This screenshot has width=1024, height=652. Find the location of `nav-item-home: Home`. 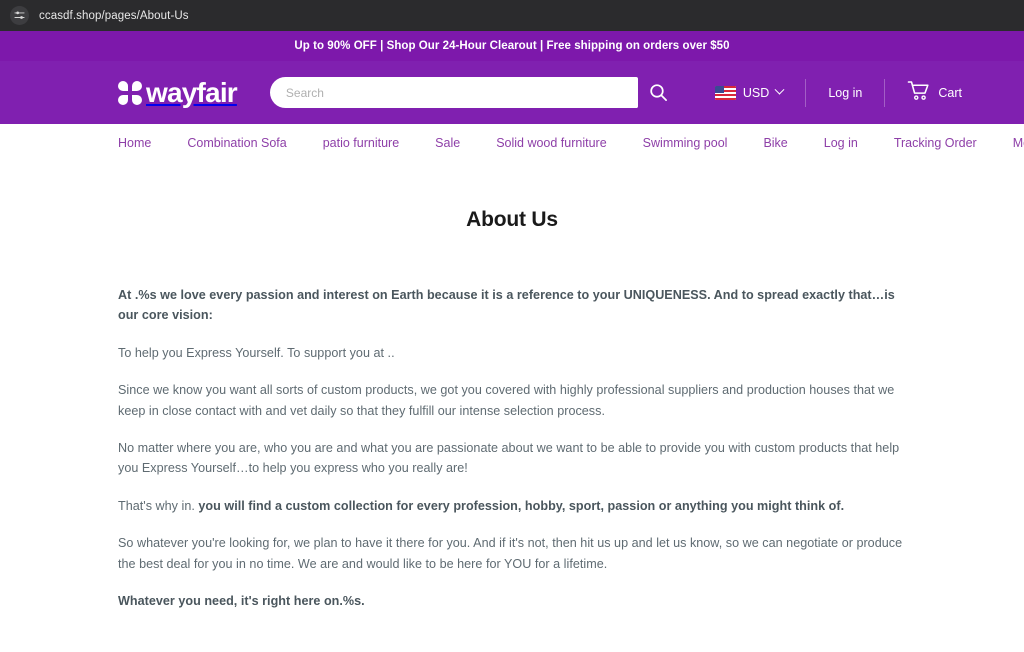

nav-item-home: Home is located at coordinates (134, 143).